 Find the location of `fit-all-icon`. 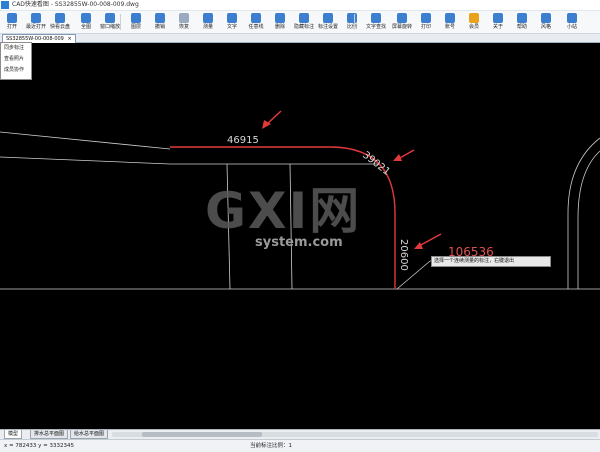

fit-all-icon is located at coordinates (86, 18).